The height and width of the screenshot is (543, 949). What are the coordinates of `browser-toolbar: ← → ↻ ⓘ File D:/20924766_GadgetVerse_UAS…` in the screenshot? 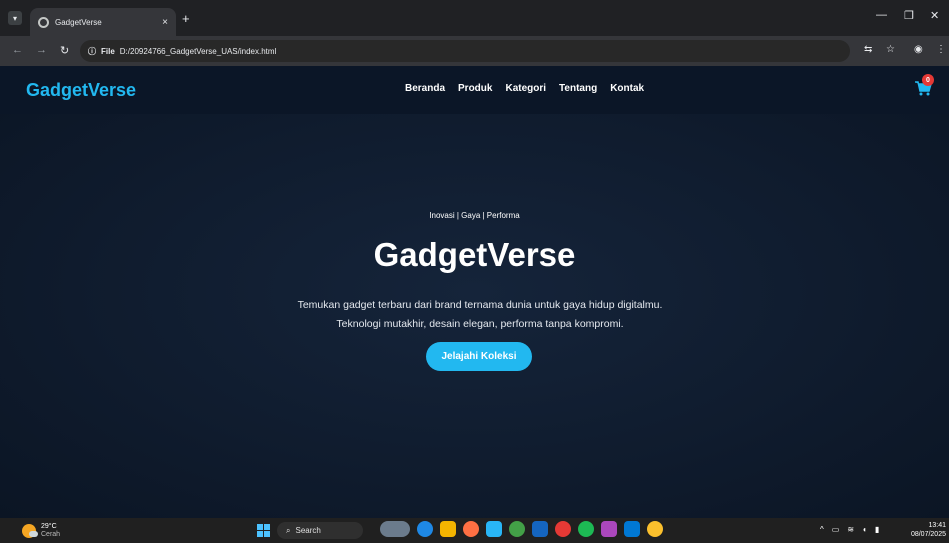 It's located at (474, 51).